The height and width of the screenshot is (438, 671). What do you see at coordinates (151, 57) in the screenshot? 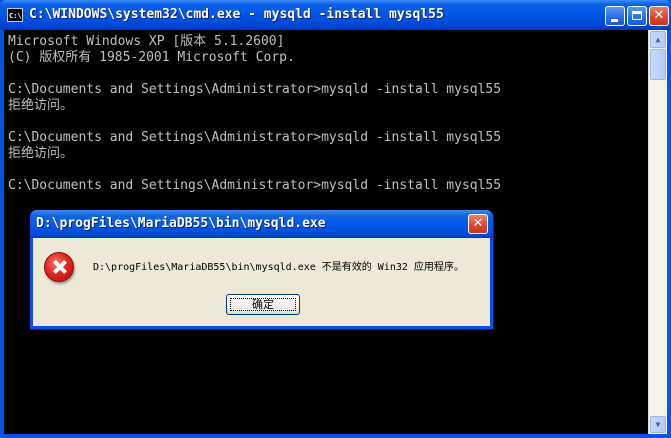
I see `console-line: (C) 版权所有 1985-2001 Microsoft Corp.` at bounding box center [151, 57].